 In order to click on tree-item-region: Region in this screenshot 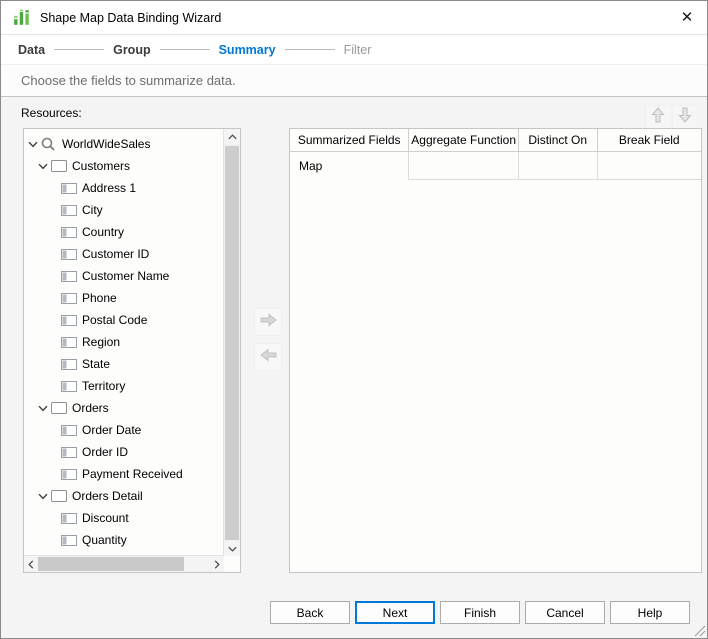, I will do `click(124, 342)`.